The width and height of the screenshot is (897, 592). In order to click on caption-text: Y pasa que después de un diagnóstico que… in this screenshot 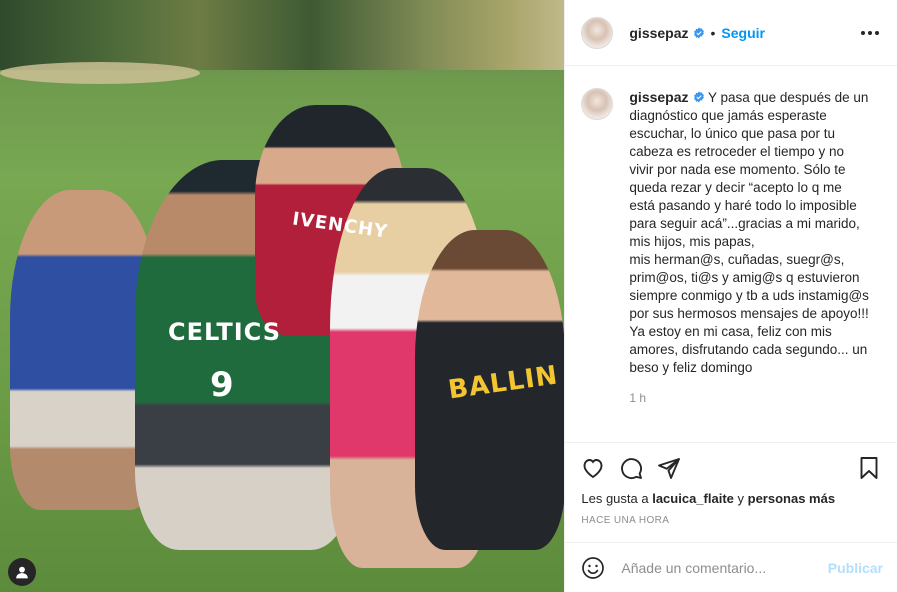, I will do `click(749, 232)`.